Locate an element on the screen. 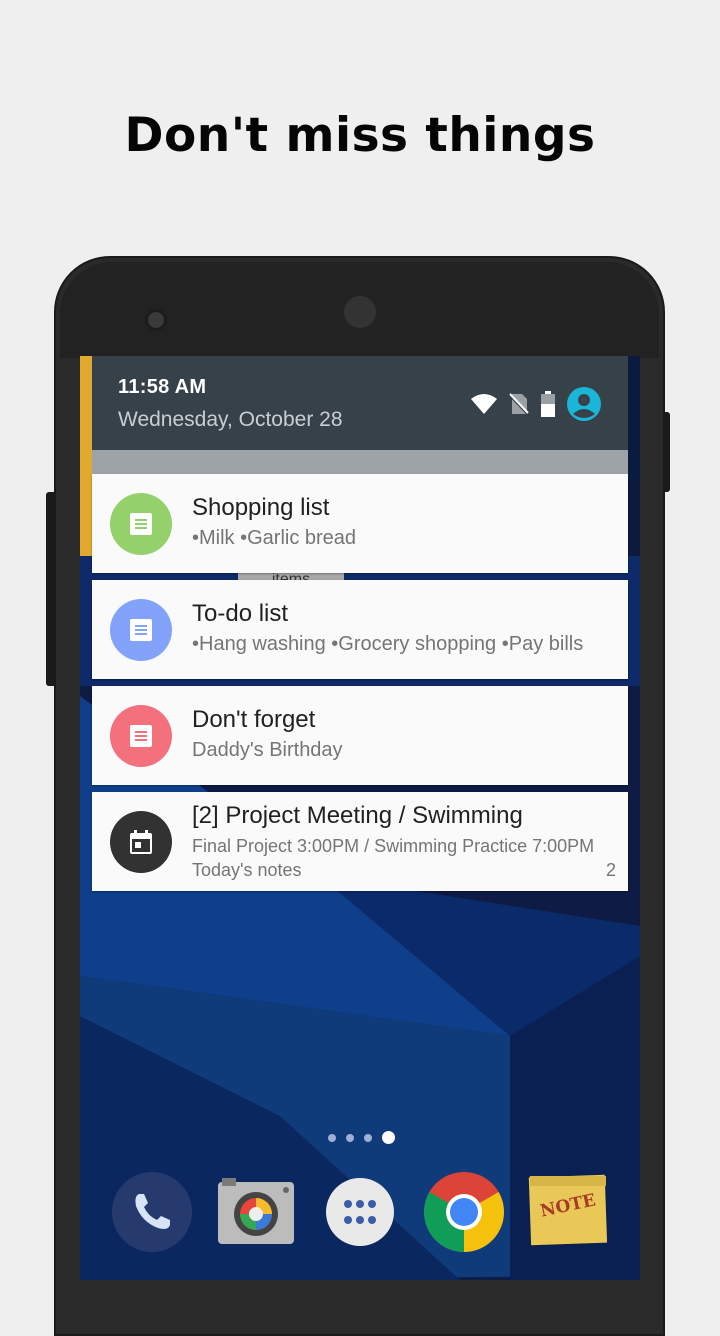 Image resolution: width=720 pixels, height=1336 pixels. status-header: 11:58 AM Wednesday, October 28 is located at coordinates (360, 403).